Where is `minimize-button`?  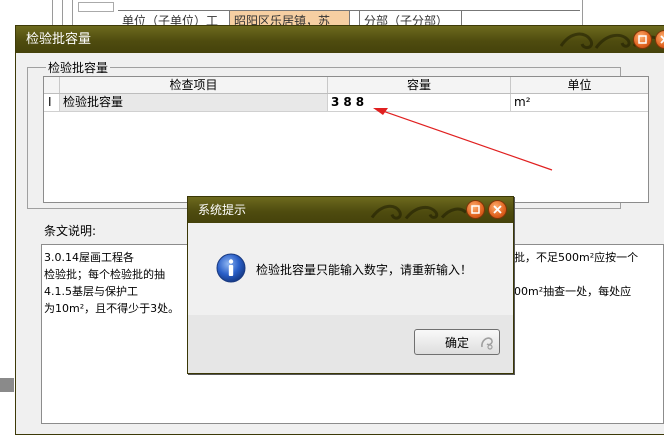
minimize-button is located at coordinates (642, 39).